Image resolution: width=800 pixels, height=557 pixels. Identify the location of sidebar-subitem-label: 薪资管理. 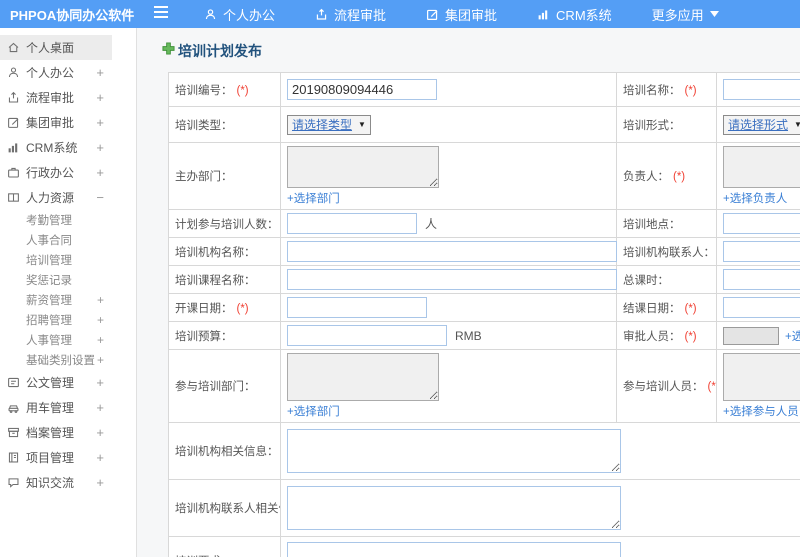
(49, 301).